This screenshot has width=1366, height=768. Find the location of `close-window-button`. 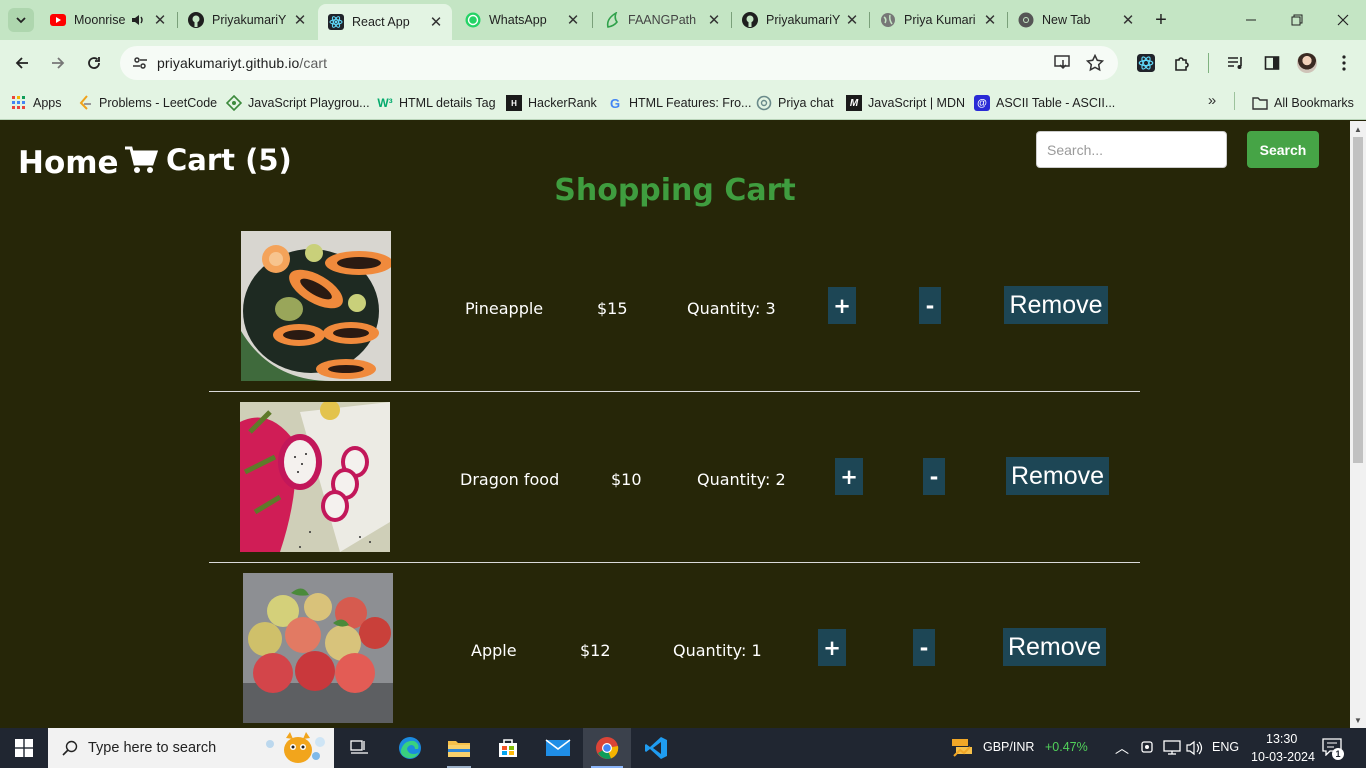

close-window-button is located at coordinates (1343, 20).